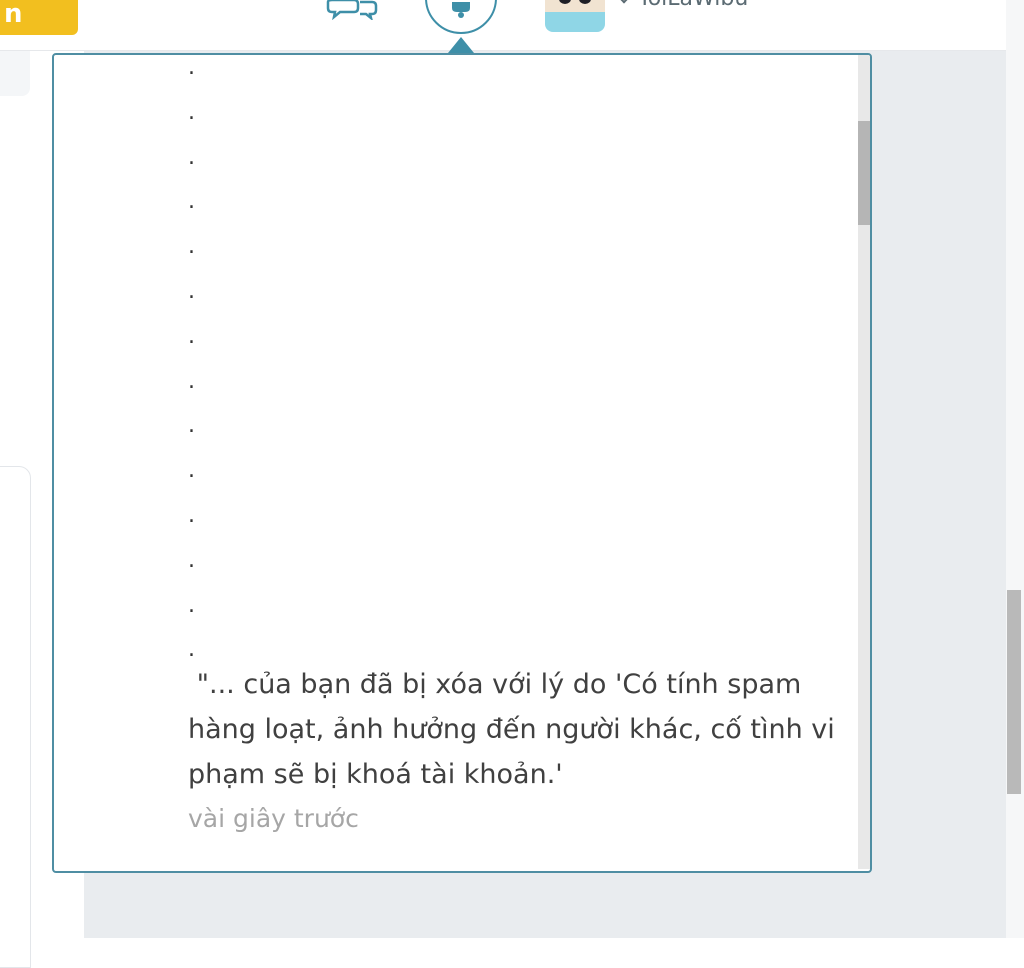 This screenshot has width=1024, height=968. I want to click on user-menu: ToiLaWibu, so click(681, 5).